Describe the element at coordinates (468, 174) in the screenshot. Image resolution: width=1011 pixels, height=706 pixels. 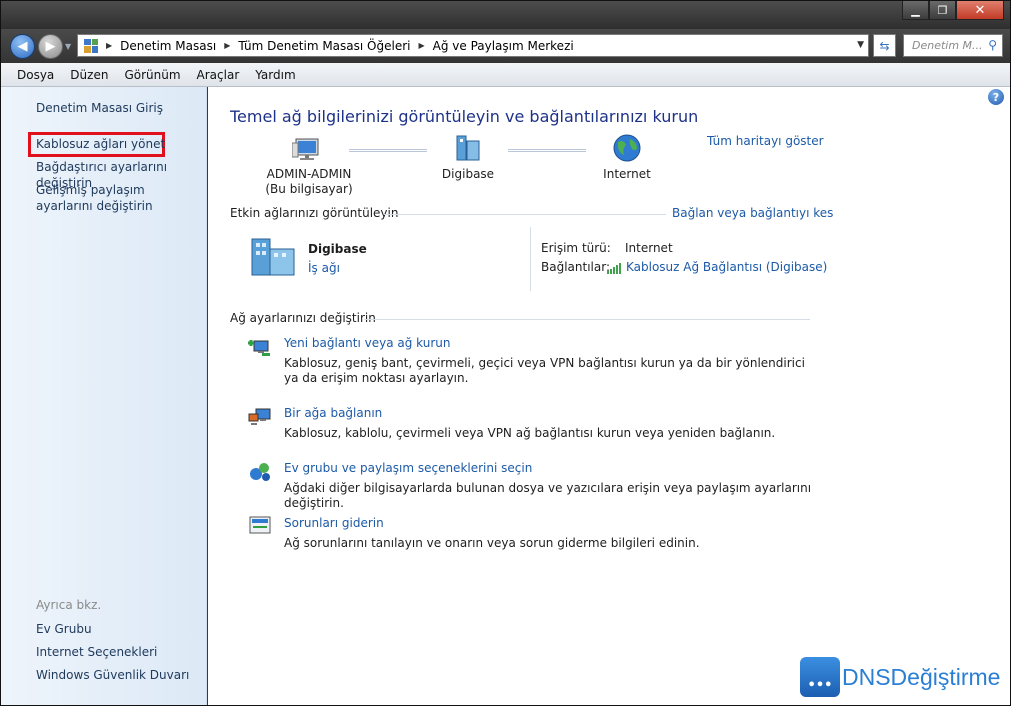
I see `map-node-network-label: Digibase` at that location.